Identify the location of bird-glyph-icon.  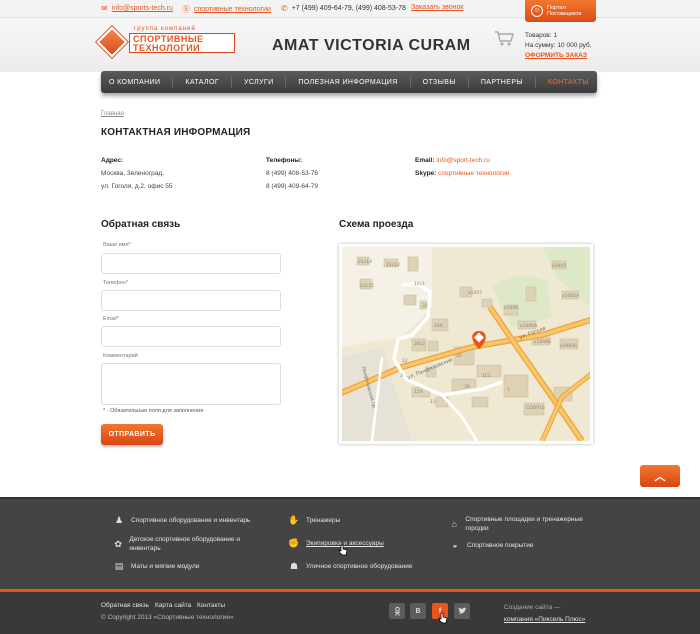
(462, 610).